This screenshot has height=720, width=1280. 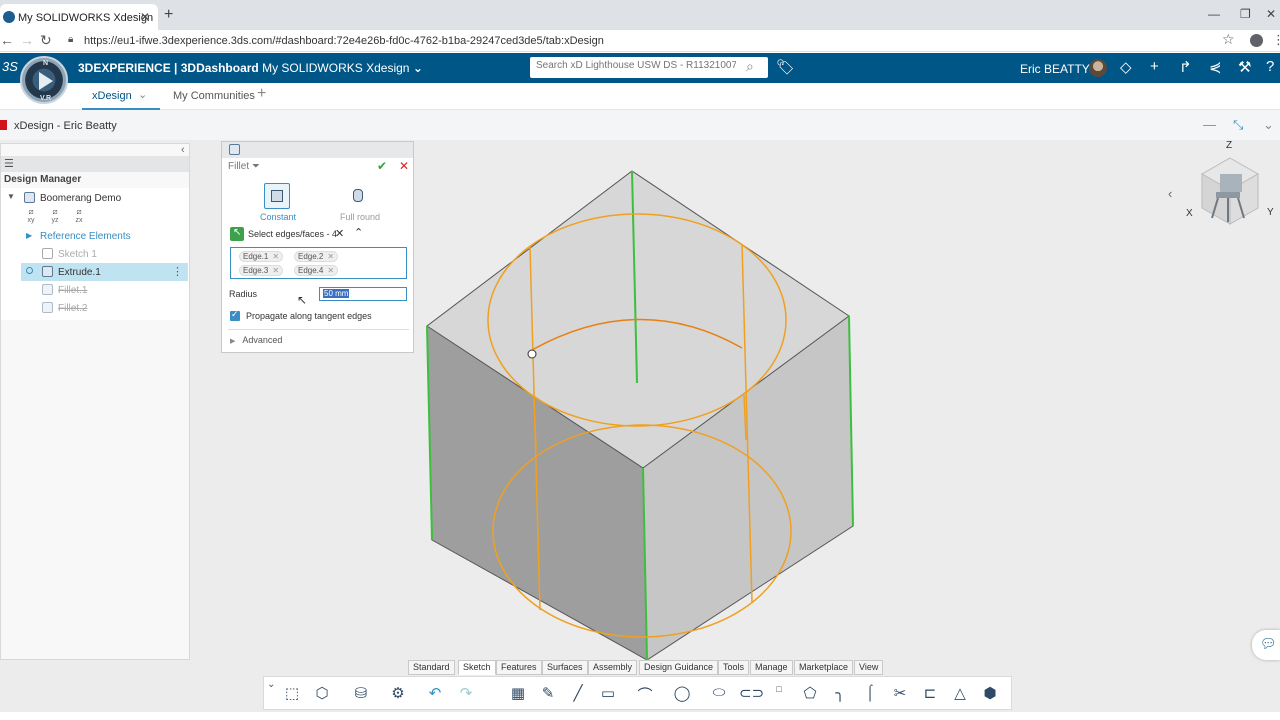 What do you see at coordinates (256, 340) in the screenshot?
I see `advanced-section-toggle: ▶ Advanced` at bounding box center [256, 340].